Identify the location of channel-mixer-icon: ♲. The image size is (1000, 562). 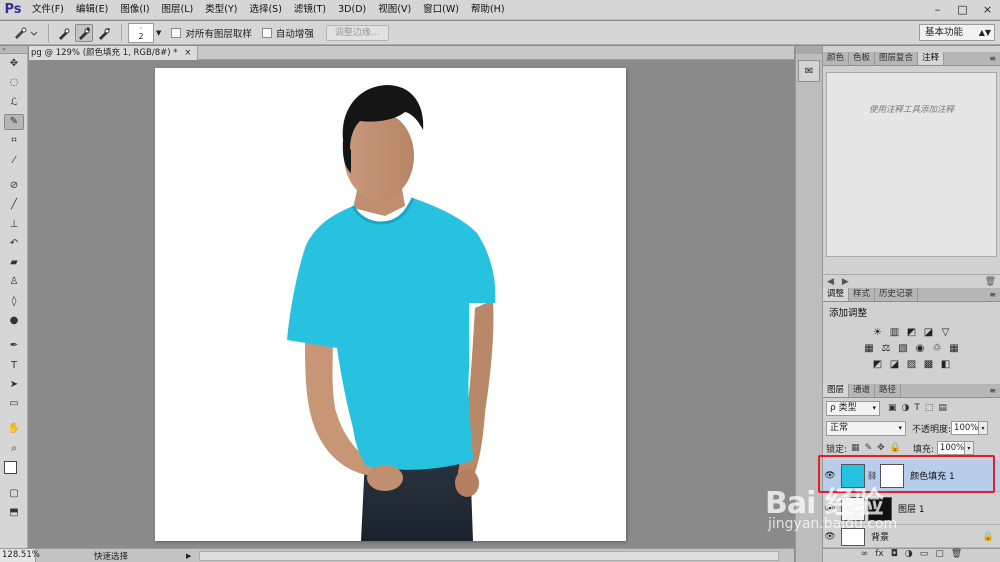
(937, 348).